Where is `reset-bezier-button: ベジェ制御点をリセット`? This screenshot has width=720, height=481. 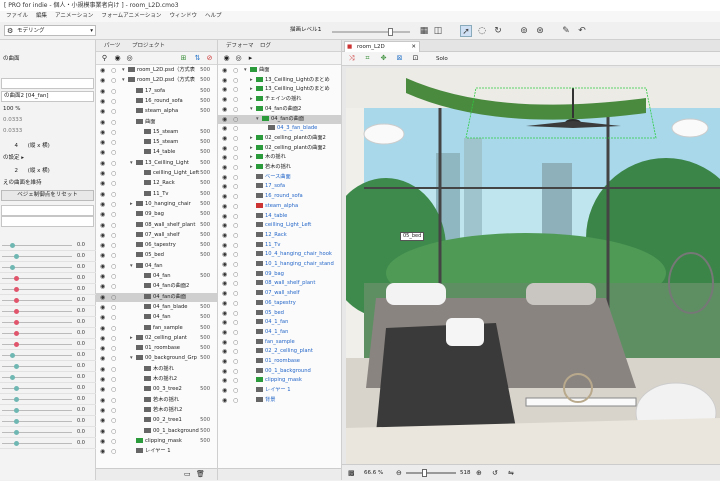
reset-bezier-button: ベジェ制御点をリセット is located at coordinates (47, 195).